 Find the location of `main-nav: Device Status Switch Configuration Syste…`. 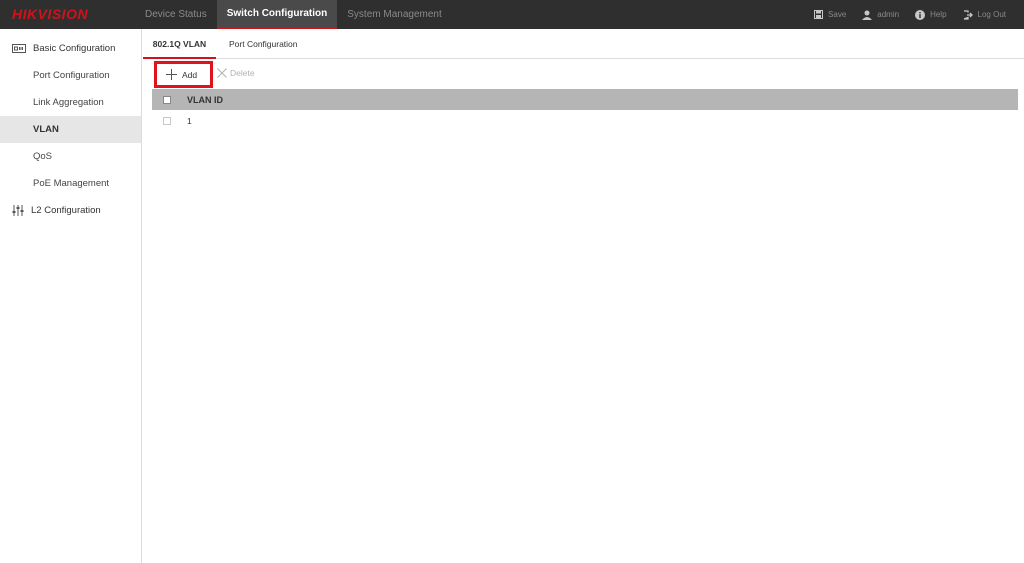

main-nav: Device Status Switch Configuration Syste… is located at coordinates (293, 14).